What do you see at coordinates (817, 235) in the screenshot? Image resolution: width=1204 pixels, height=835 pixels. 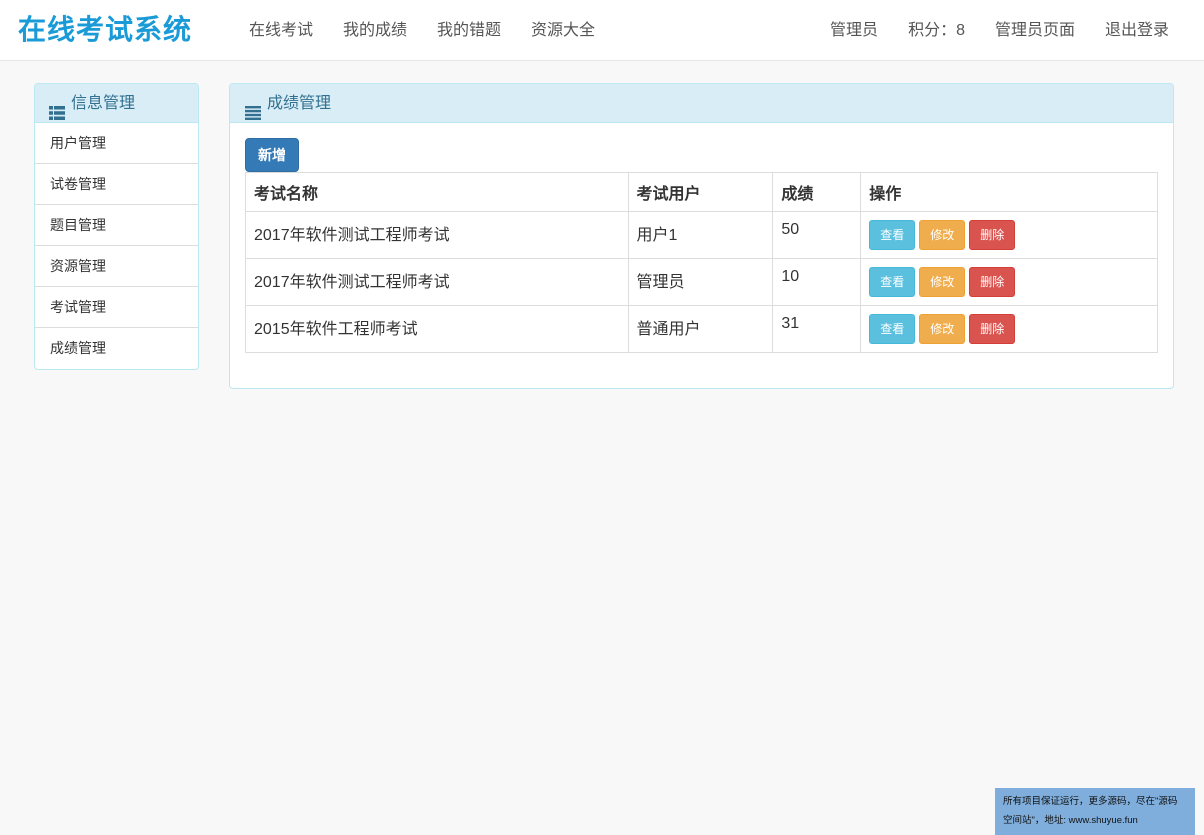 I see `cell-score: 50` at bounding box center [817, 235].